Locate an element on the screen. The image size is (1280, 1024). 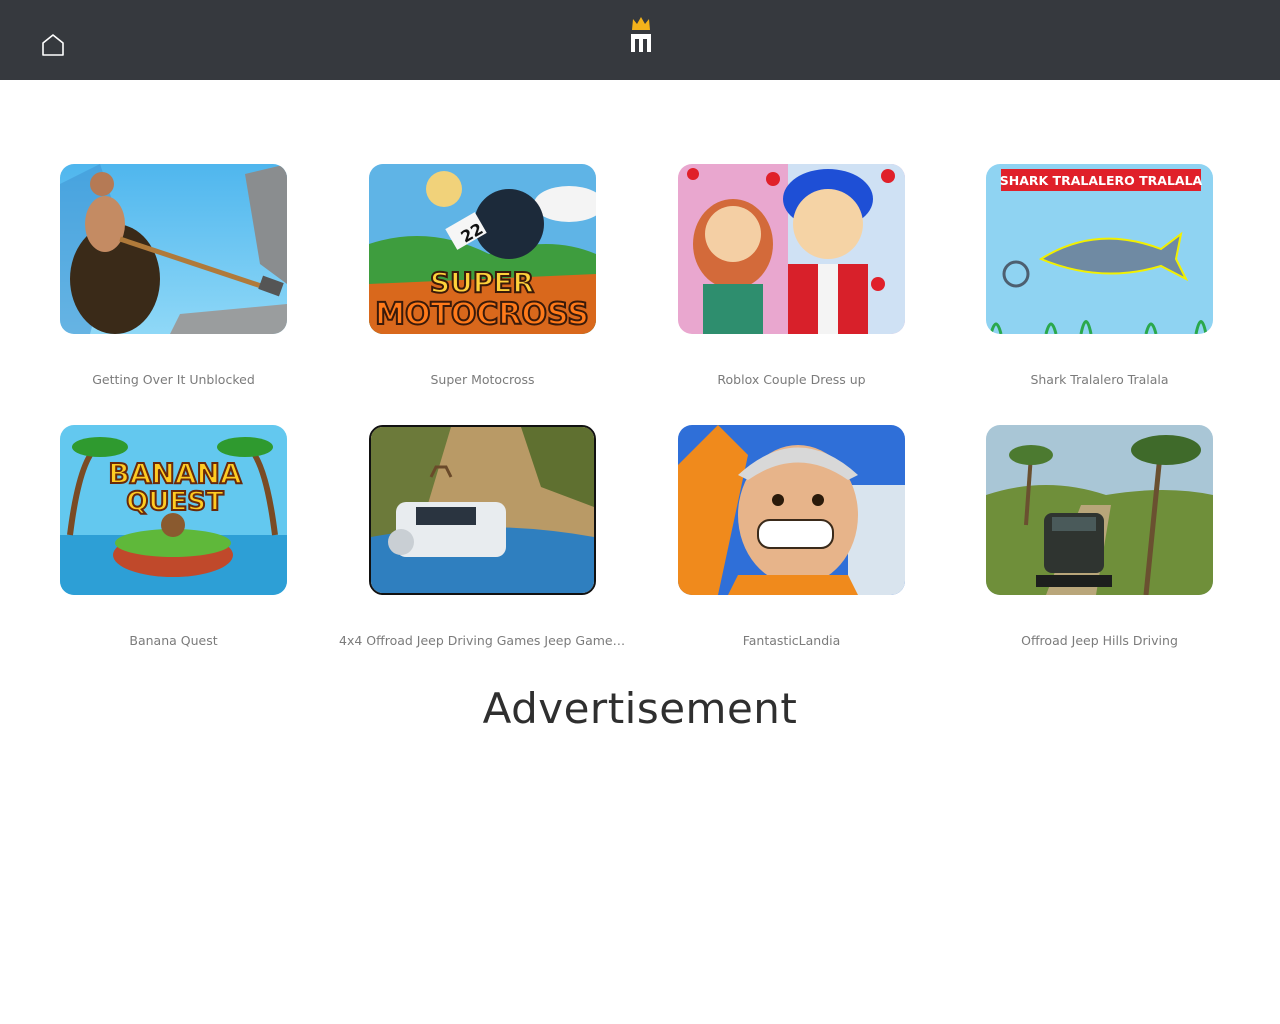
game-title: Banana Quest is located at coordinates (173, 640).